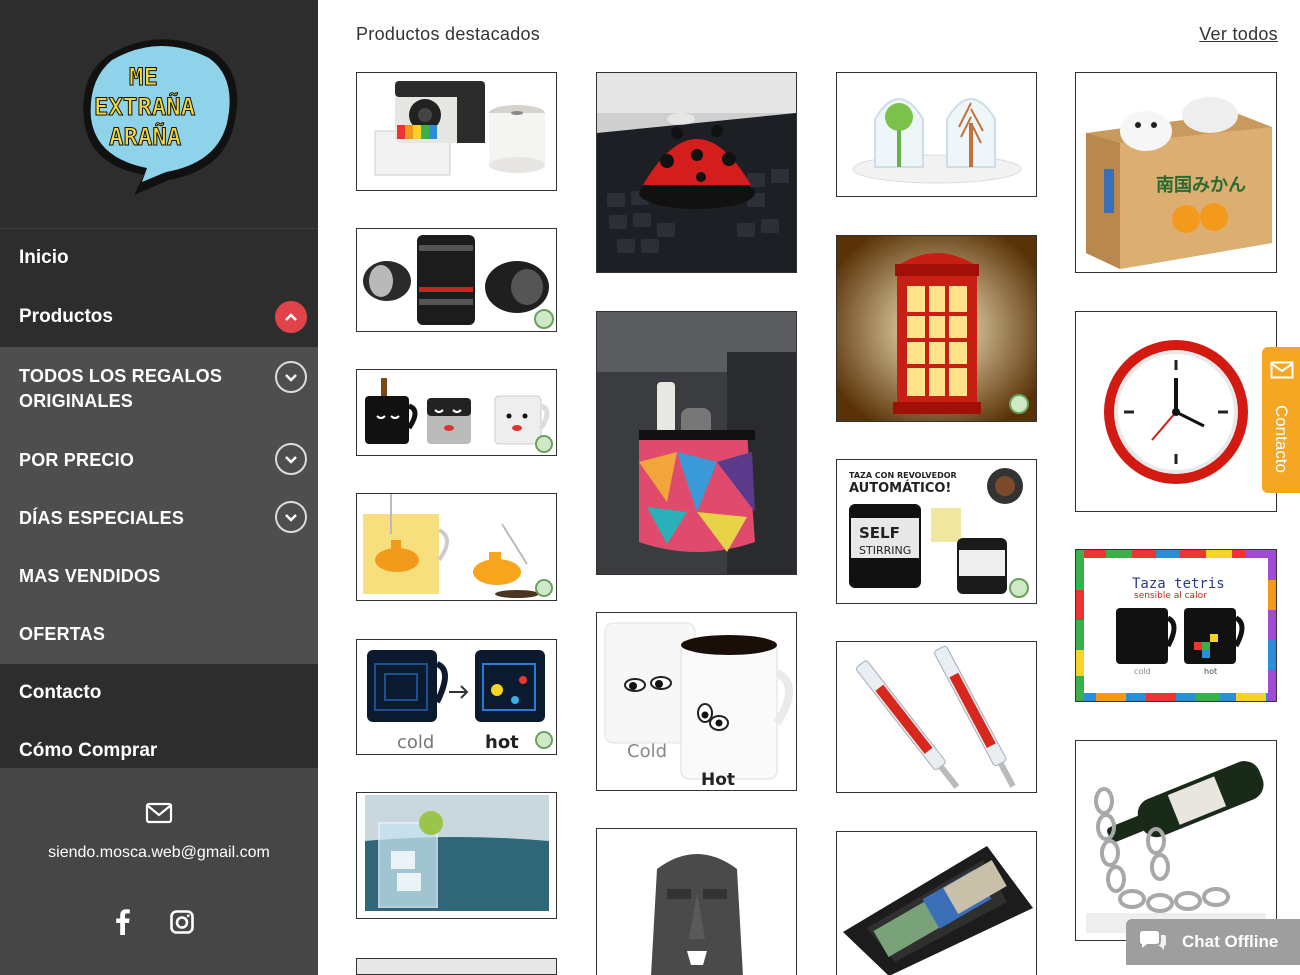 The image size is (1300, 975). I want to click on product-card: cold hot, so click(456, 697).